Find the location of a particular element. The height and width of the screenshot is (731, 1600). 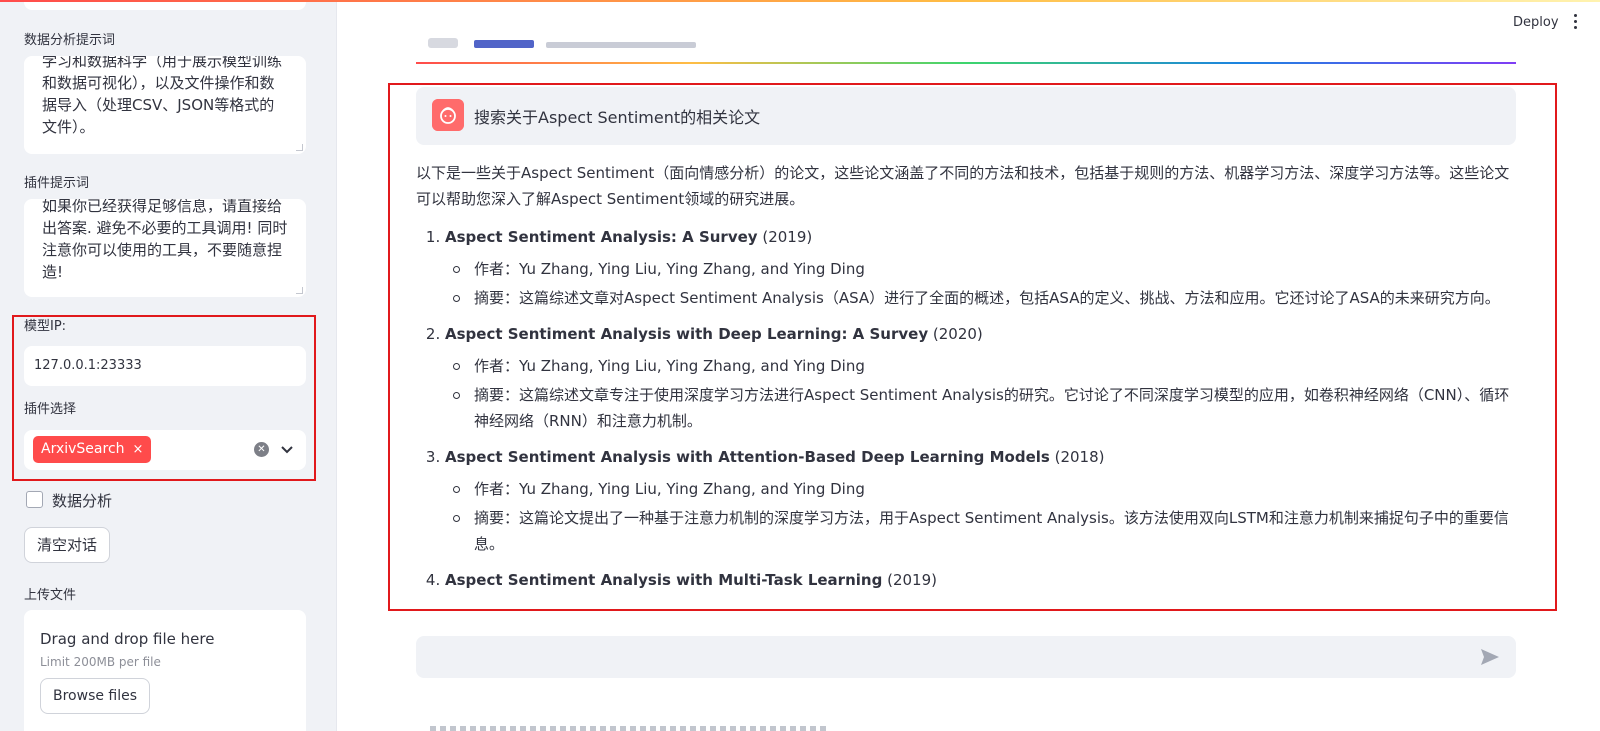

browse-files-button: Browse files is located at coordinates (95, 696).